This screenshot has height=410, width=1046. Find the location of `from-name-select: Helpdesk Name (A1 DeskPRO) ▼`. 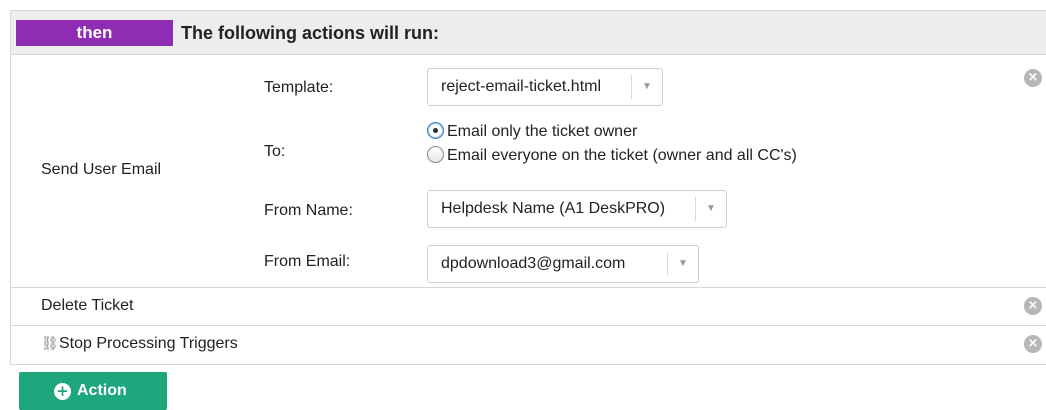

from-name-select: Helpdesk Name (A1 DeskPRO) ▼ is located at coordinates (577, 209).